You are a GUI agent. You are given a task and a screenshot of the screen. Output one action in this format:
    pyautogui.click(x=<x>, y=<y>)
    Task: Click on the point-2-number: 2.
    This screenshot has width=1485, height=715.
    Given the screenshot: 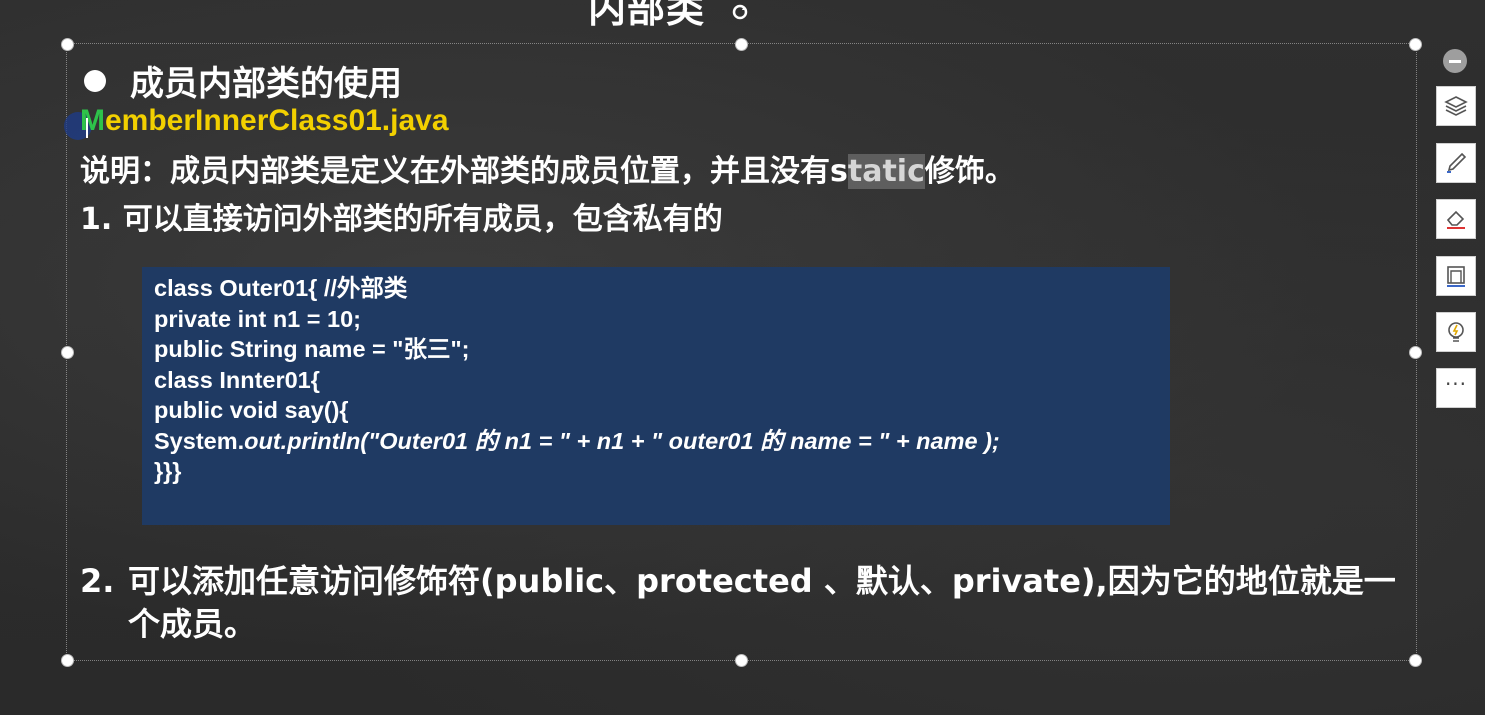 What is the action you would take?
    pyautogui.click(x=97, y=581)
    